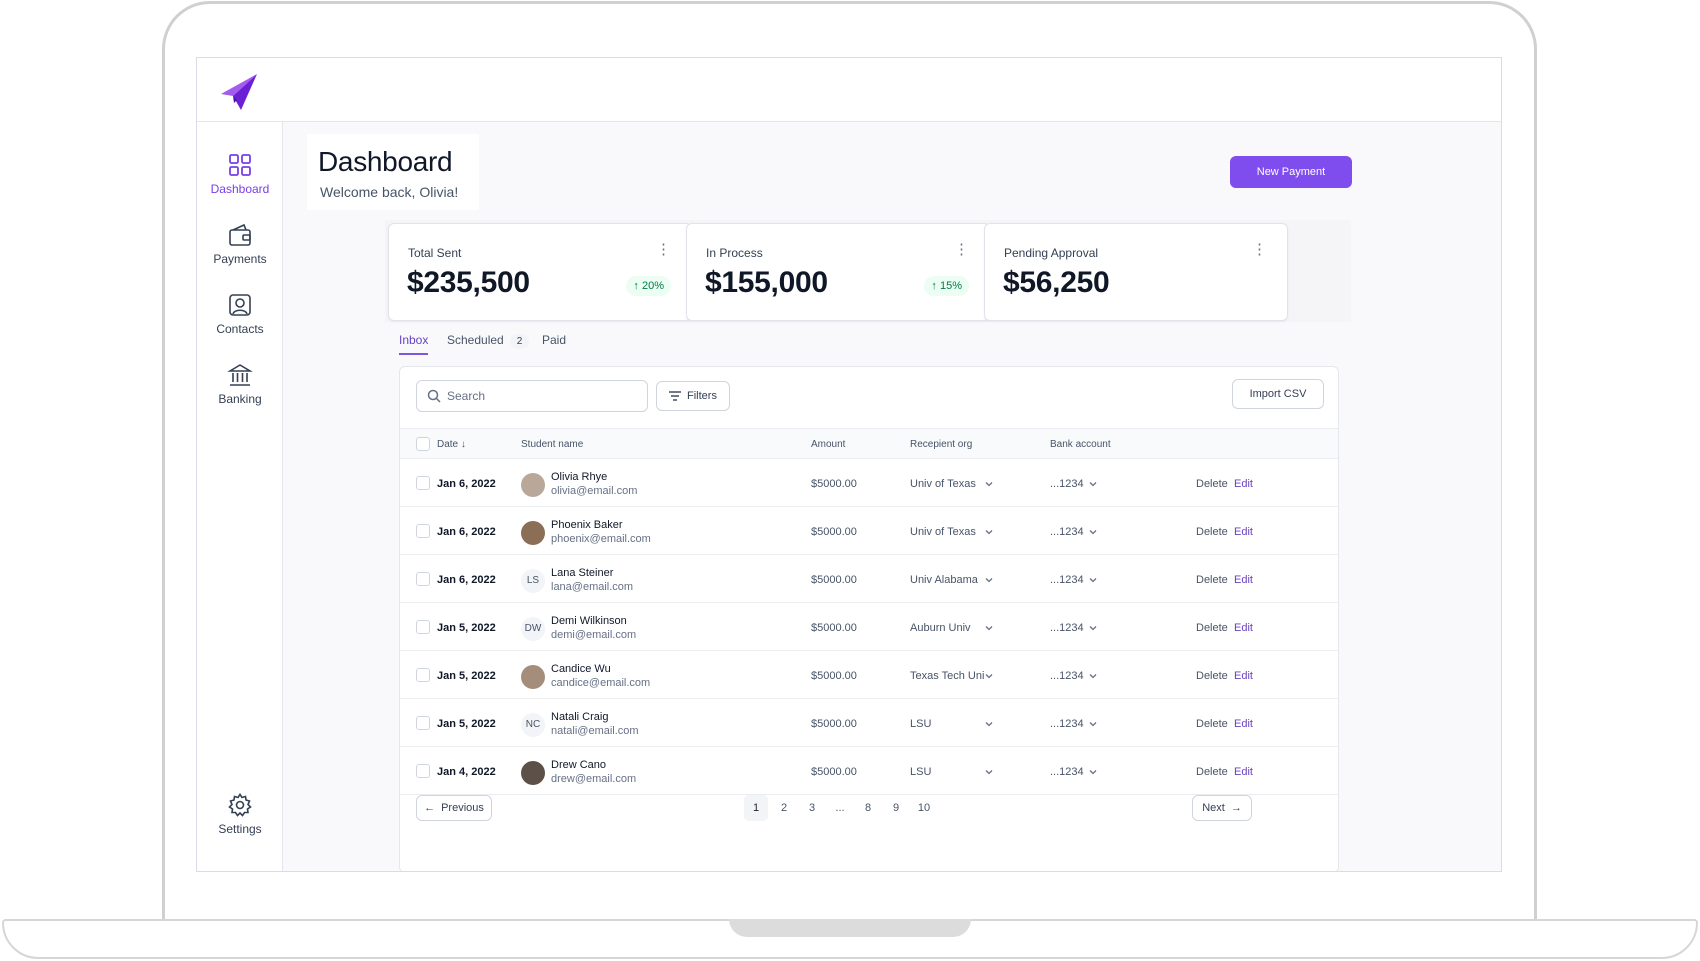  What do you see at coordinates (240, 329) in the screenshot?
I see `sidebar-item-label: Contacts` at bounding box center [240, 329].